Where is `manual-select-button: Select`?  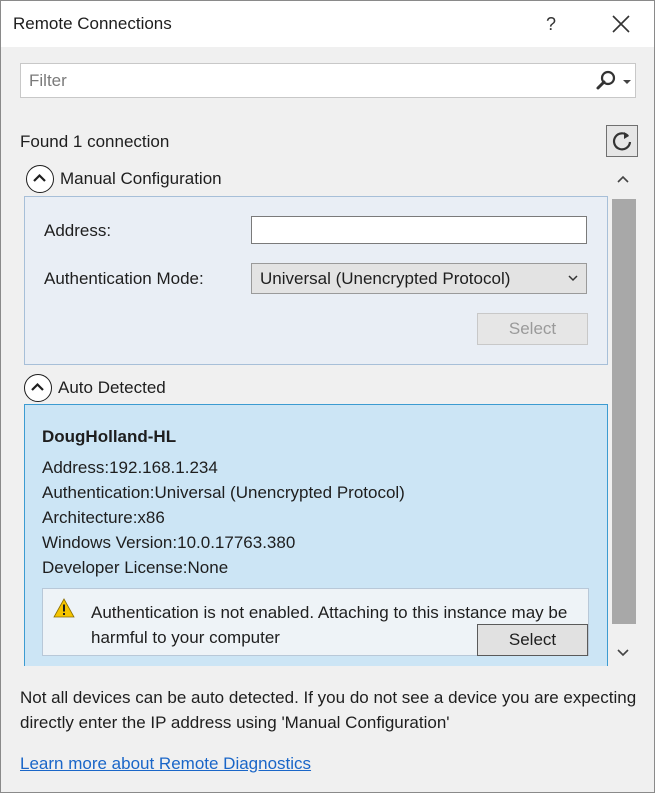
manual-select-button: Select is located at coordinates (532, 329).